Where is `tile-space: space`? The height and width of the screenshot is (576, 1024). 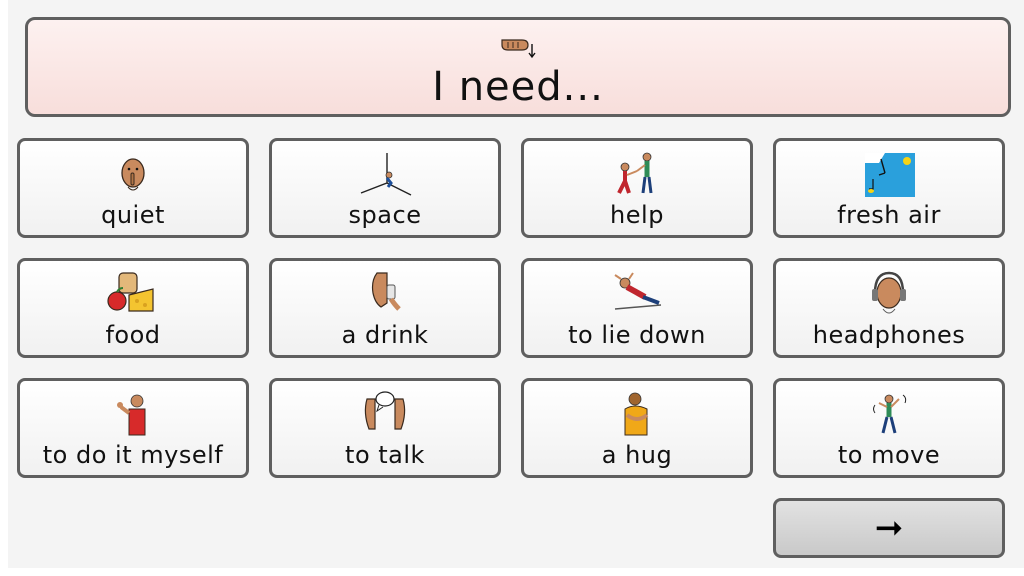 tile-space: space is located at coordinates (385, 188).